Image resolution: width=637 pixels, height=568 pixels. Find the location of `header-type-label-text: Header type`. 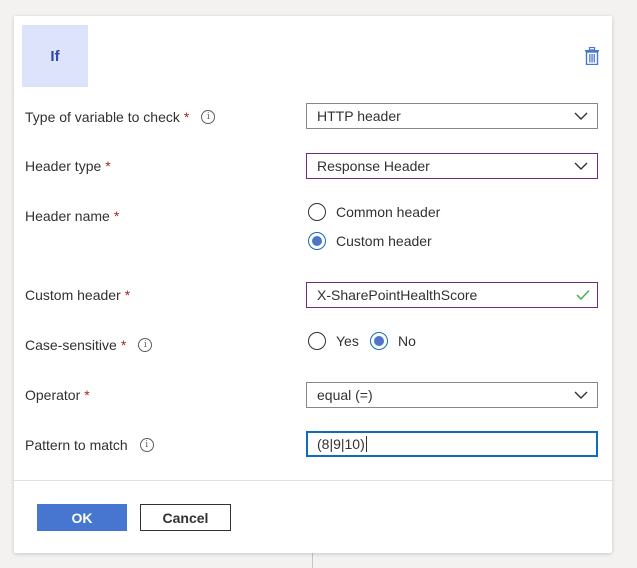

header-type-label-text: Header type is located at coordinates (63, 166).